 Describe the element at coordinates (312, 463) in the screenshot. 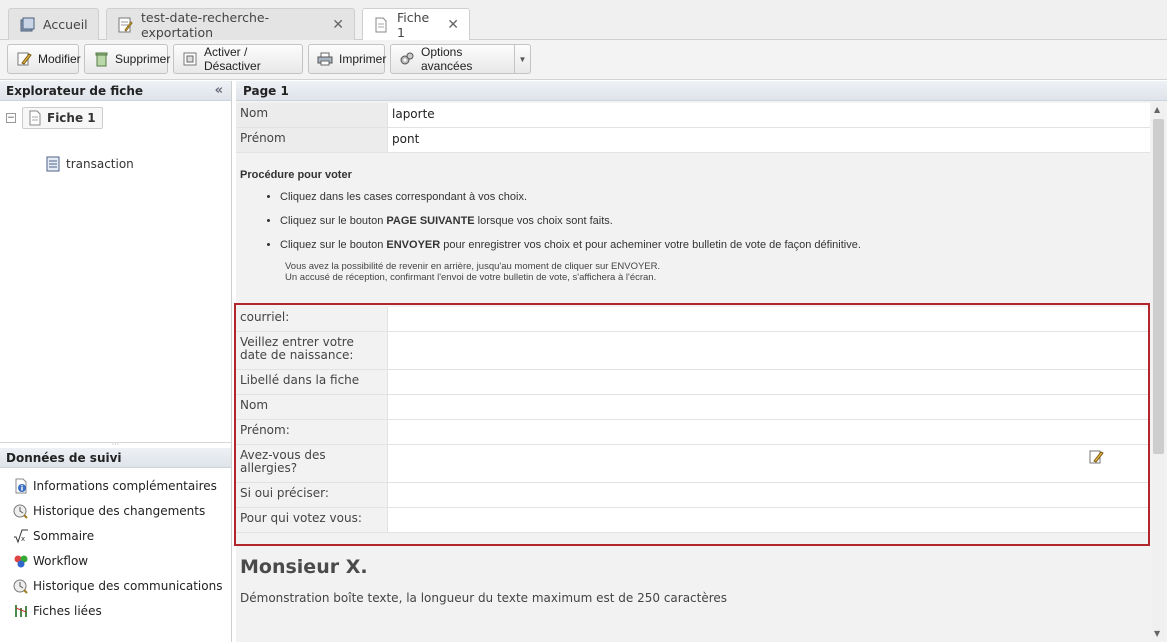

I see `field-label: Avez-vous des allergies?` at that location.